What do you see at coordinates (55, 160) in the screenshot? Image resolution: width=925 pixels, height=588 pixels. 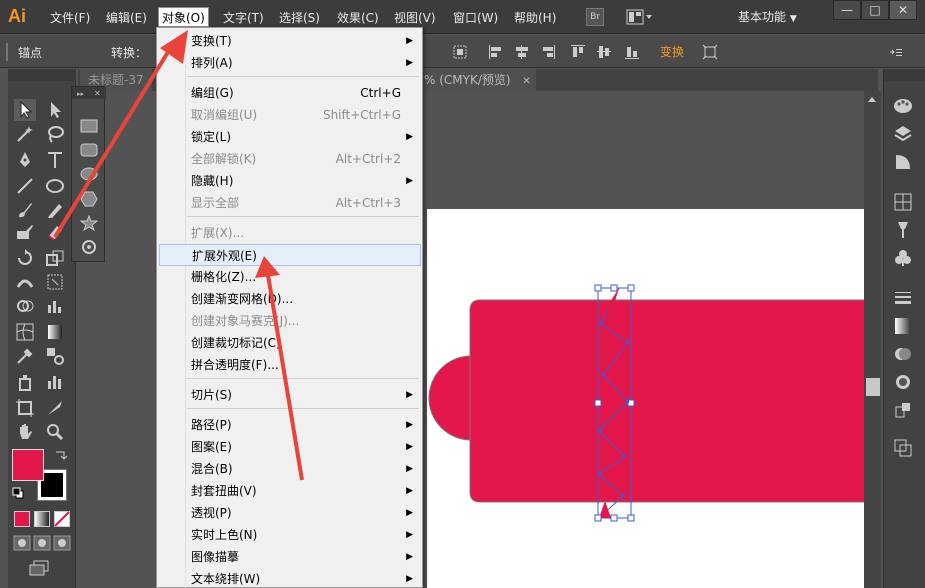 I see `type-tool-icon` at bounding box center [55, 160].